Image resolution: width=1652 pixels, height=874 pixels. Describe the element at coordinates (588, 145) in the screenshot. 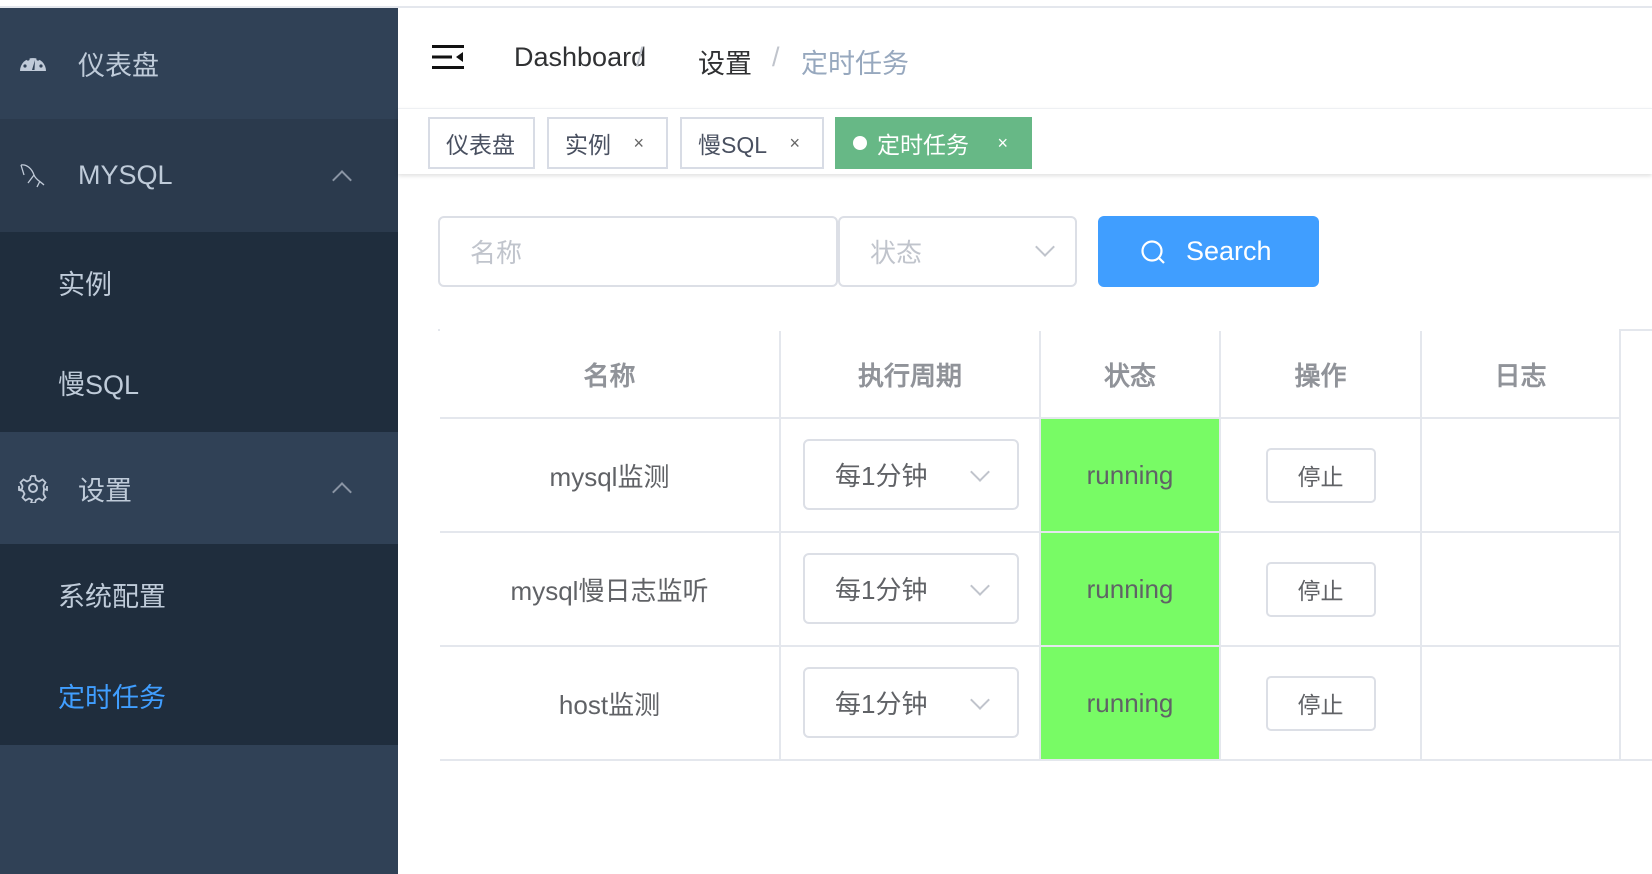

I see `tab-label: 实例` at that location.